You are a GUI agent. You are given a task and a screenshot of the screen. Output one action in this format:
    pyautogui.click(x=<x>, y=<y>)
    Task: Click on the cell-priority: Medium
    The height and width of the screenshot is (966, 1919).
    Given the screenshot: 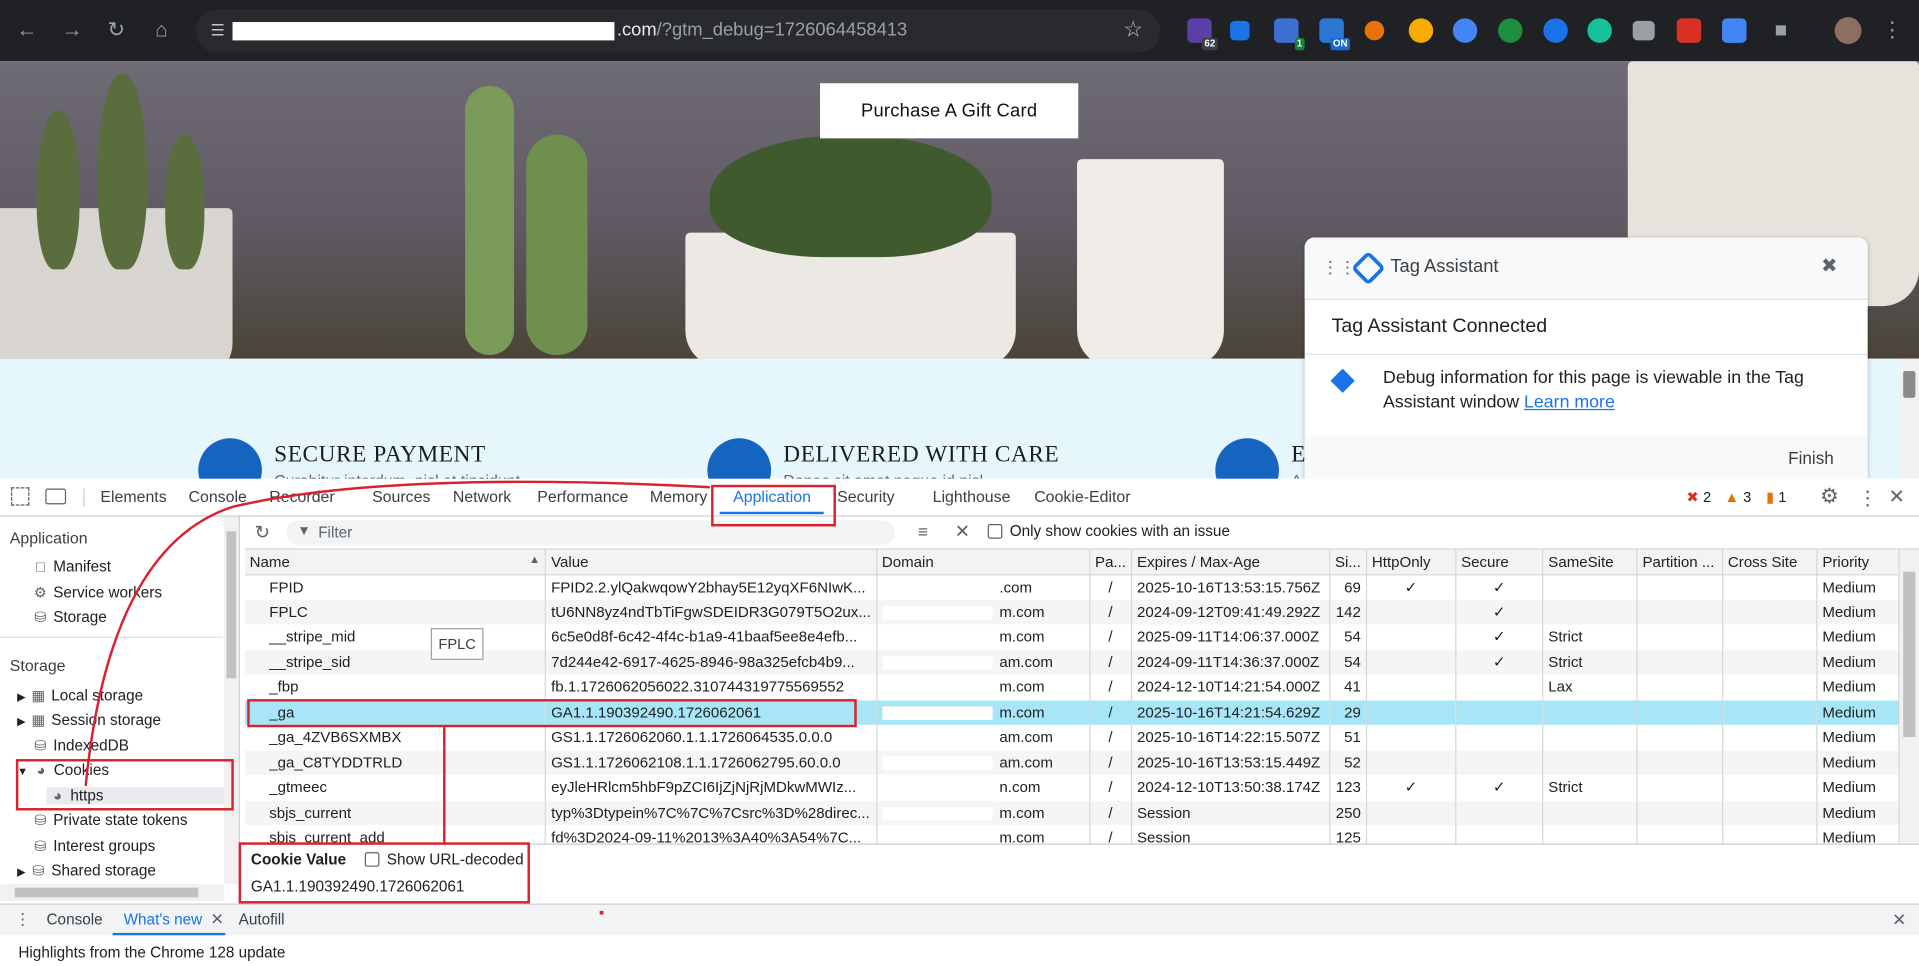 What is the action you would take?
    pyautogui.click(x=1858, y=834)
    